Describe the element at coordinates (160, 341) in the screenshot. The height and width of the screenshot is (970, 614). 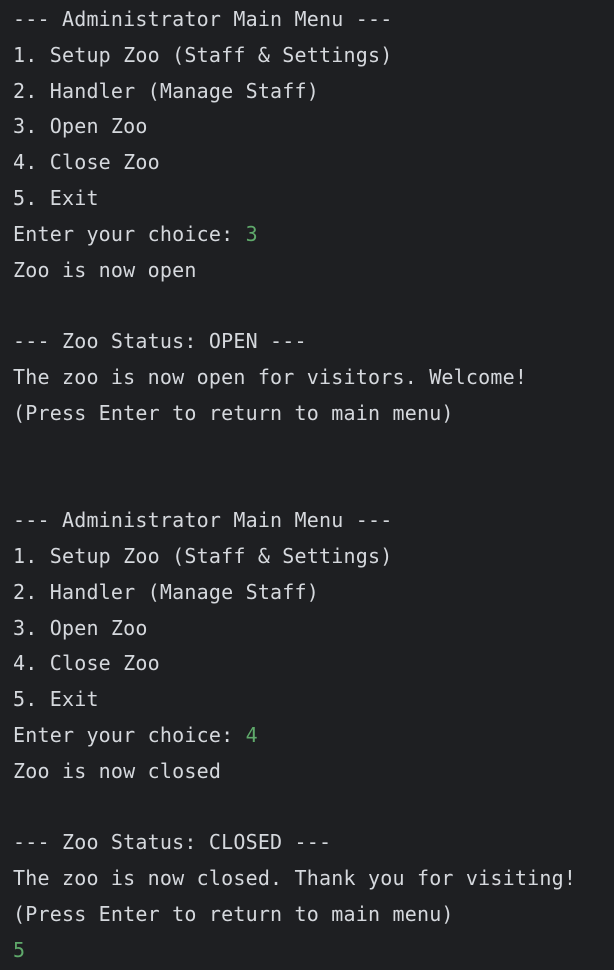
I see `console-text: --- Zoo Status: OPEN ---` at that location.